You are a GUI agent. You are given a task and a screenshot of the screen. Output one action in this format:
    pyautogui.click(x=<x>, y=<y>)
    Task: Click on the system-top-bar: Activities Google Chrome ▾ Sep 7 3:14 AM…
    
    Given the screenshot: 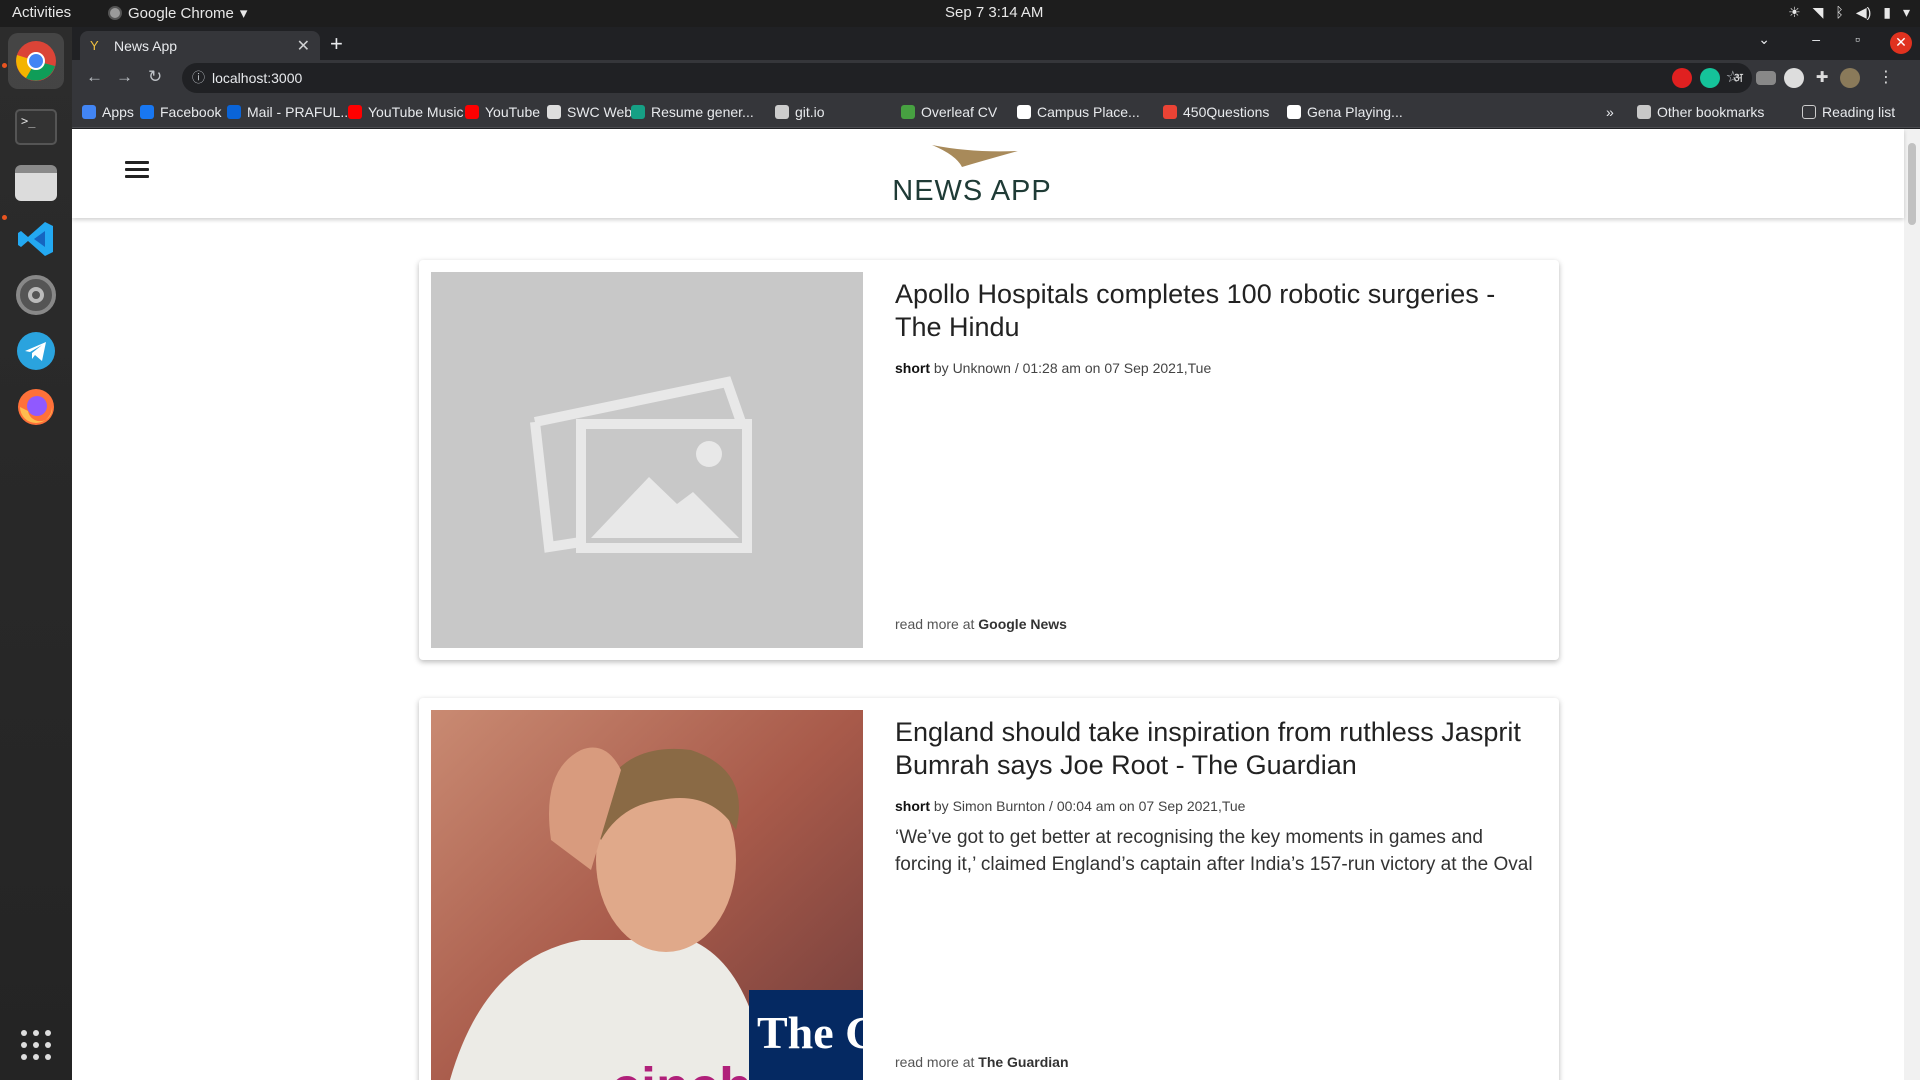 What is the action you would take?
    pyautogui.click(x=960, y=13)
    